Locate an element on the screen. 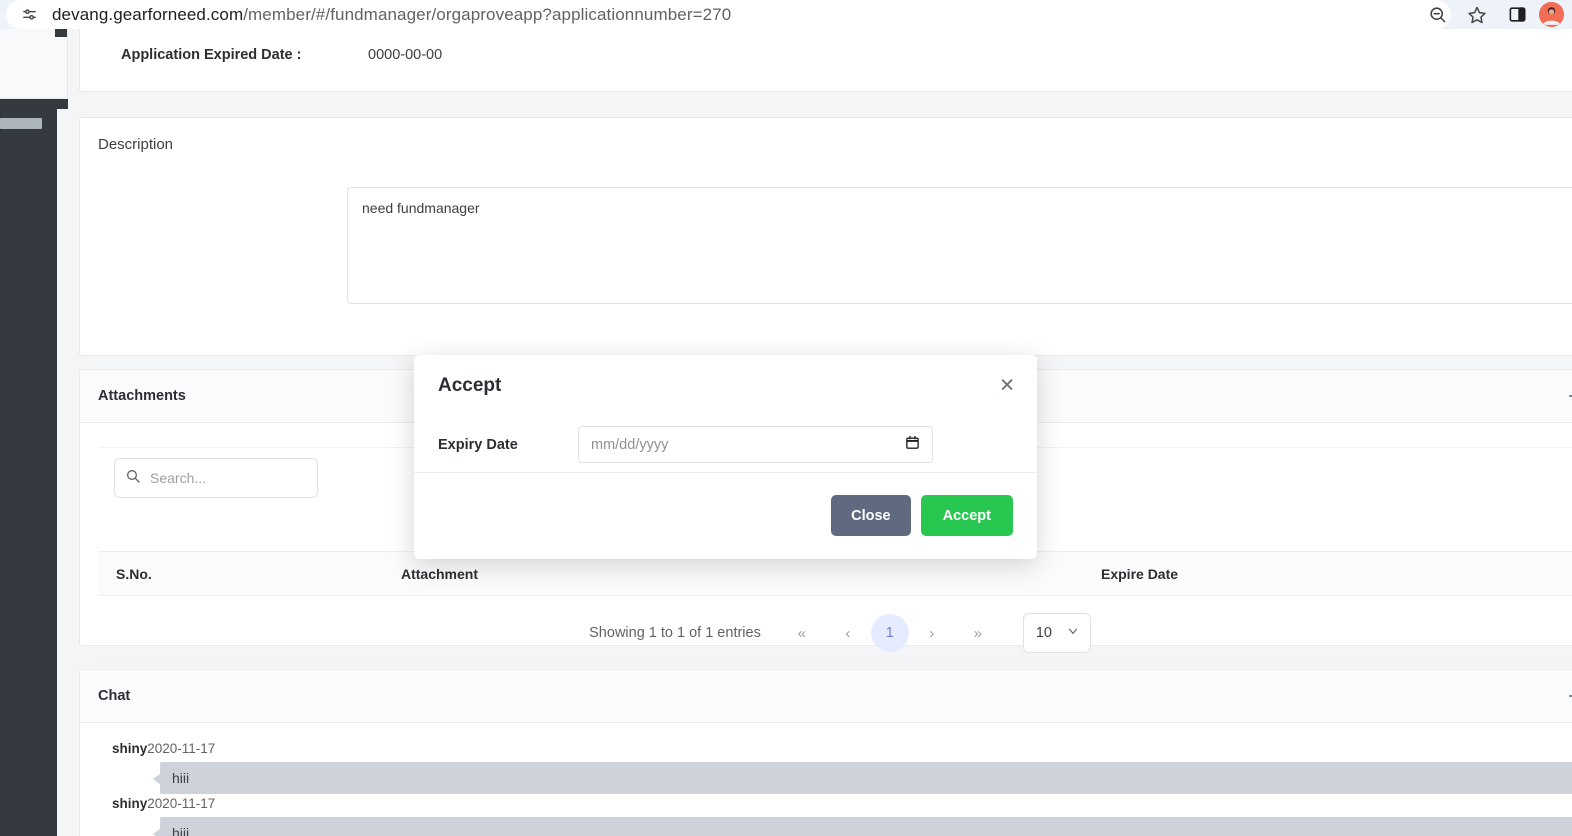 This screenshot has width=1572, height=836. attachments-footer-divider is located at coordinates (835, 660).